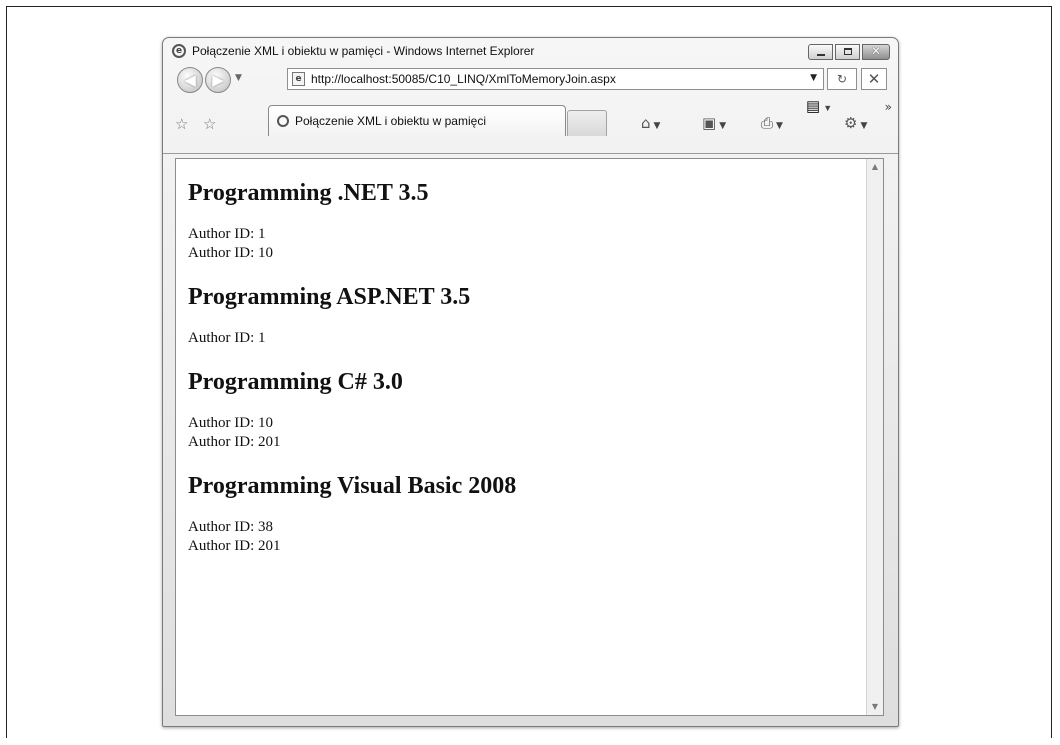 The width and height of the screenshot is (1060, 745). I want to click on tools-gear-icon: ⚙, so click(851, 123).